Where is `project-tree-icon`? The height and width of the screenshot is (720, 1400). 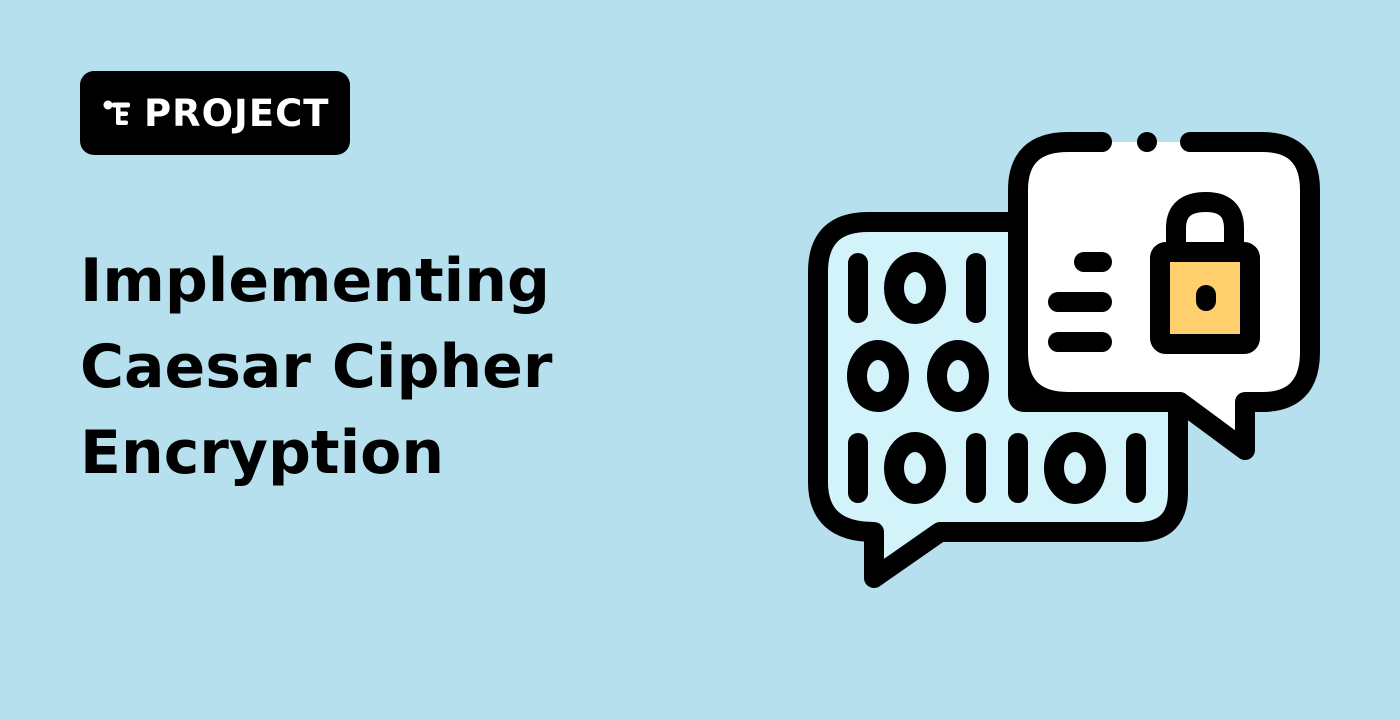
project-tree-icon is located at coordinates (119, 113).